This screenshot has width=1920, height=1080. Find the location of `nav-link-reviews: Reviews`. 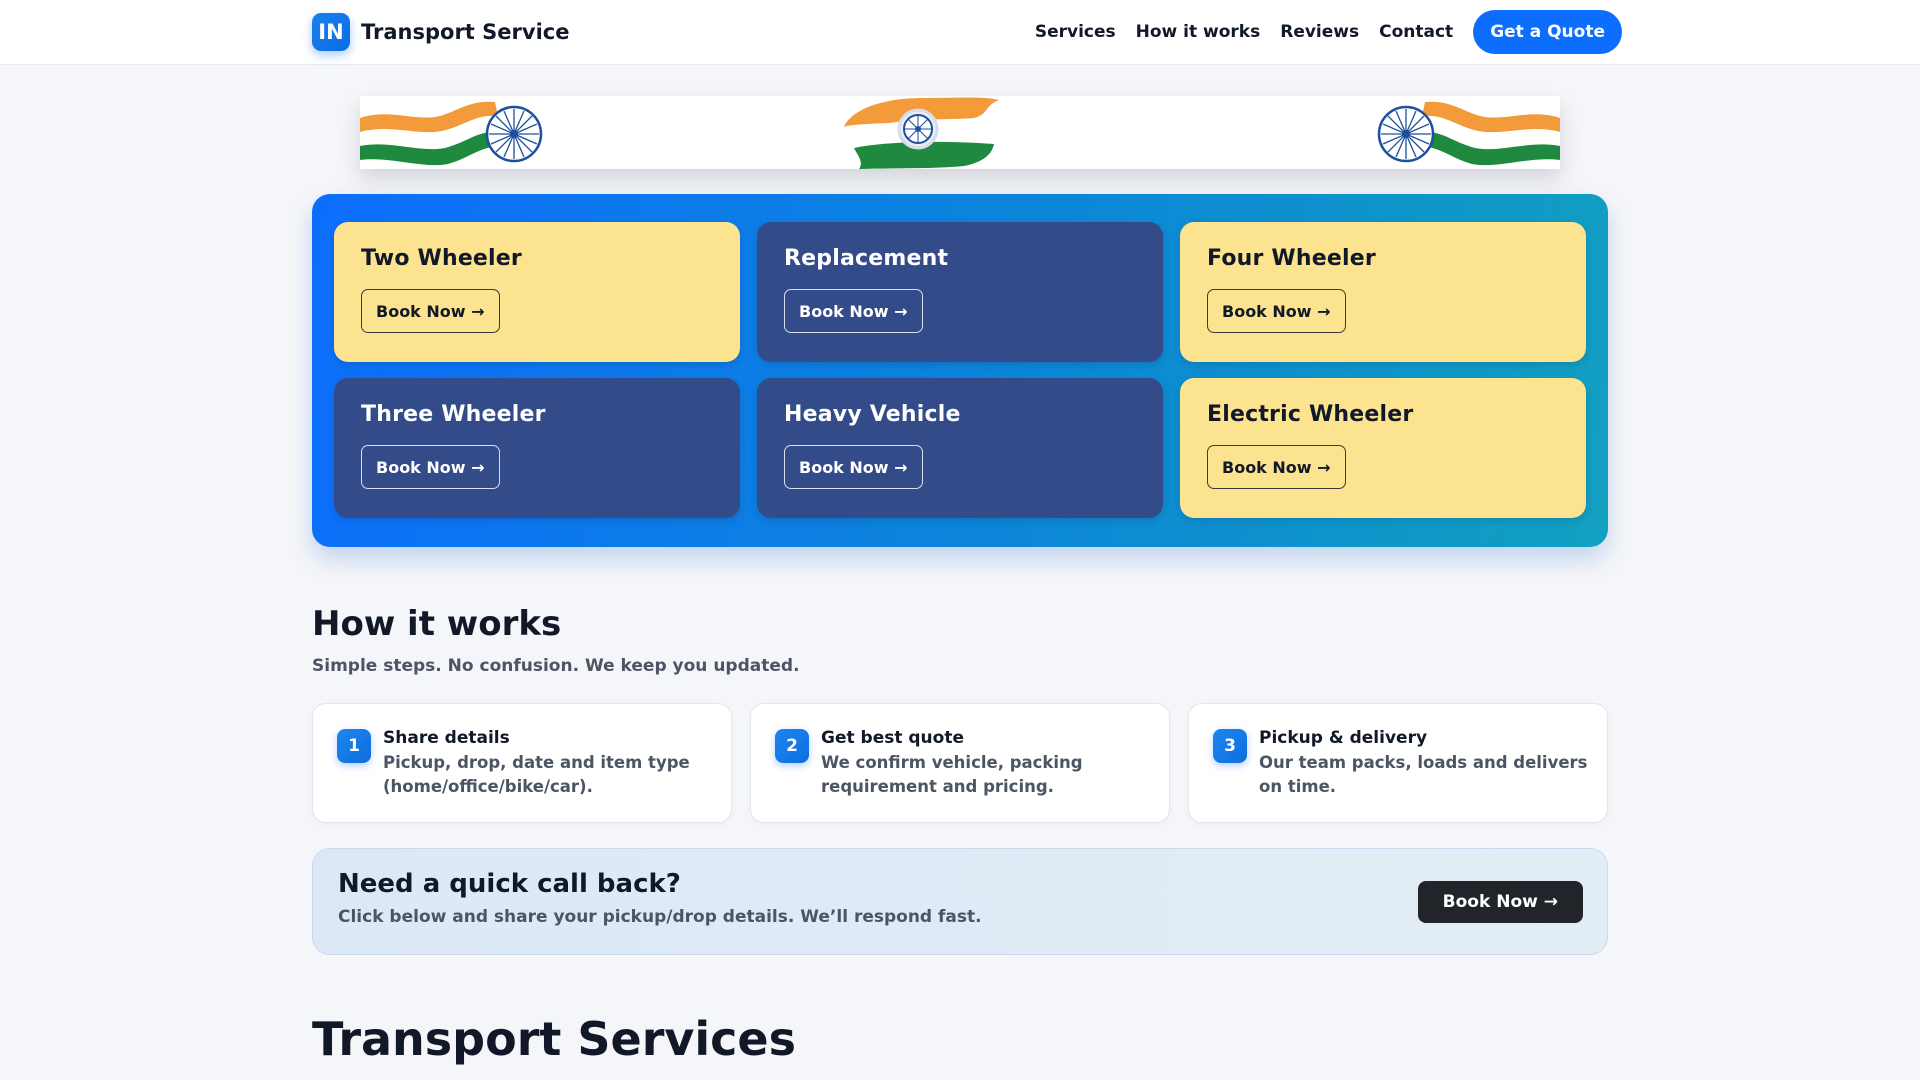

nav-link-reviews: Reviews is located at coordinates (1319, 32).